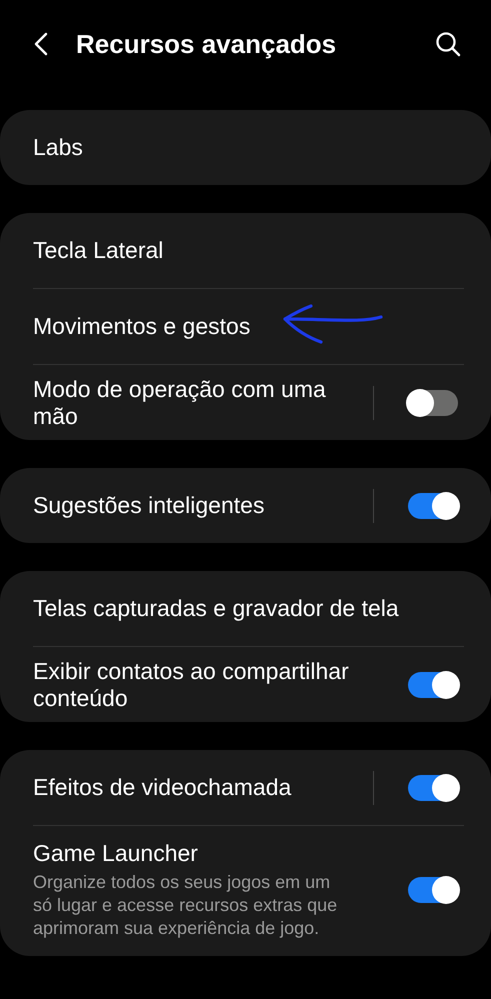 Image resolution: width=491 pixels, height=999 pixels. Describe the element at coordinates (448, 44) in the screenshot. I see `search-icon` at that location.